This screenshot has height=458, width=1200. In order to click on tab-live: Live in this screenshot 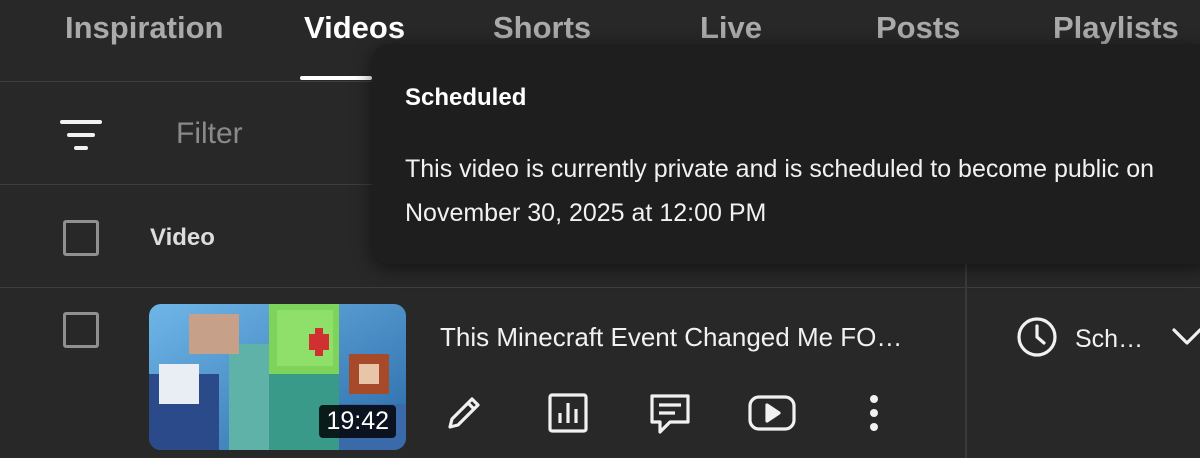, I will do `click(731, 28)`.